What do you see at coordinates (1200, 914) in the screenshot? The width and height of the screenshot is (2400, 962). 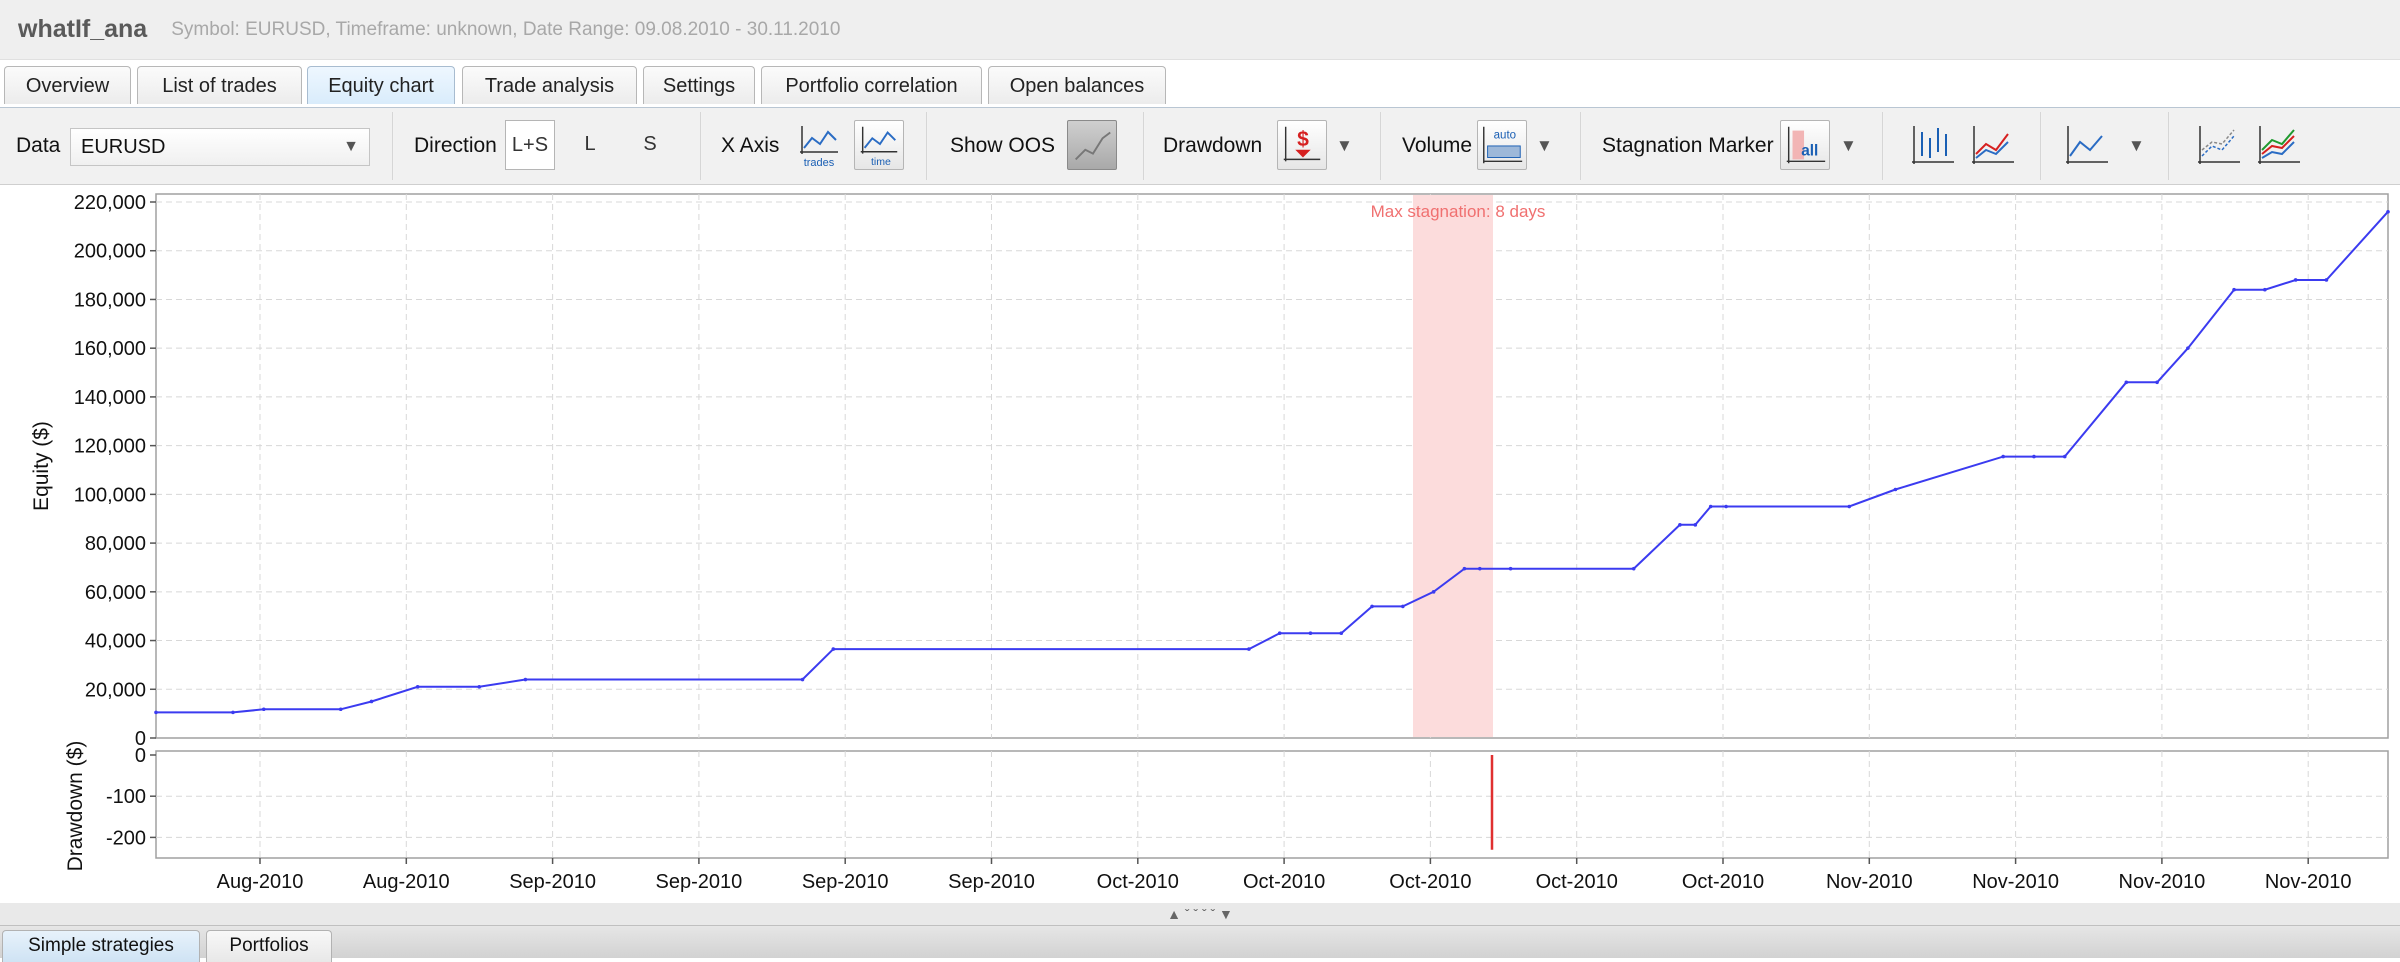 I see `panel-splitter: ▲ ˇ ˇ ˇ ˇ ▼` at bounding box center [1200, 914].